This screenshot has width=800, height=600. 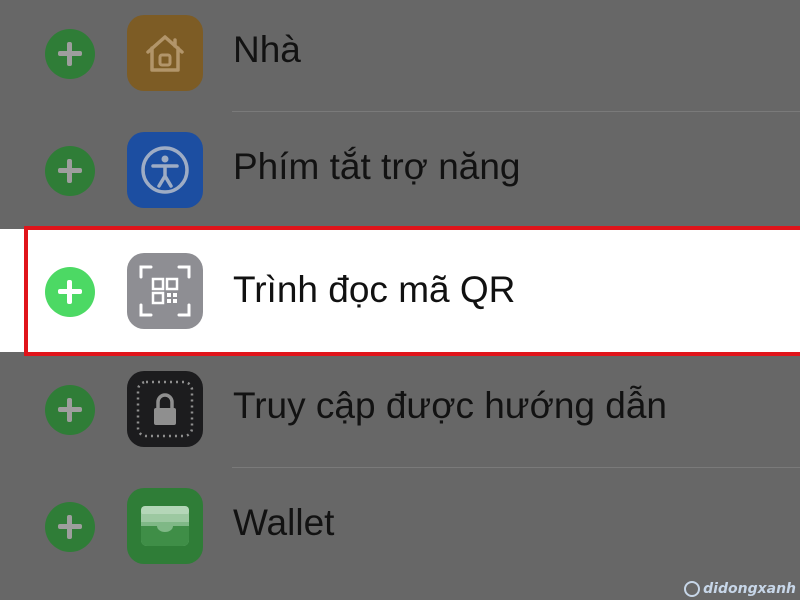 What do you see at coordinates (165, 526) in the screenshot?
I see `wallet-icon` at bounding box center [165, 526].